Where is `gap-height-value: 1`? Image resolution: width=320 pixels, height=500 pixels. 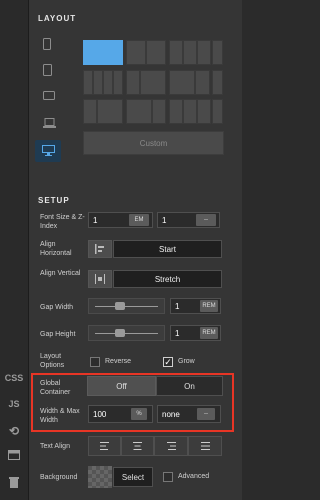
gap-height-value: 1 is located at coordinates (177, 333).